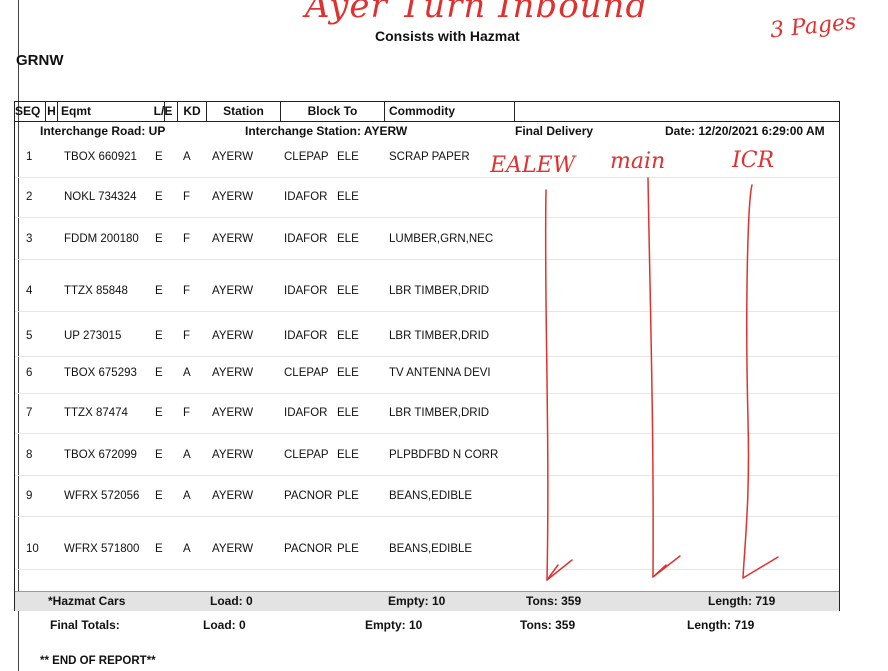 This screenshot has height=671, width=888. What do you see at coordinates (533, 165) in the screenshot?
I see `handwritten-col1: EALEW` at bounding box center [533, 165].